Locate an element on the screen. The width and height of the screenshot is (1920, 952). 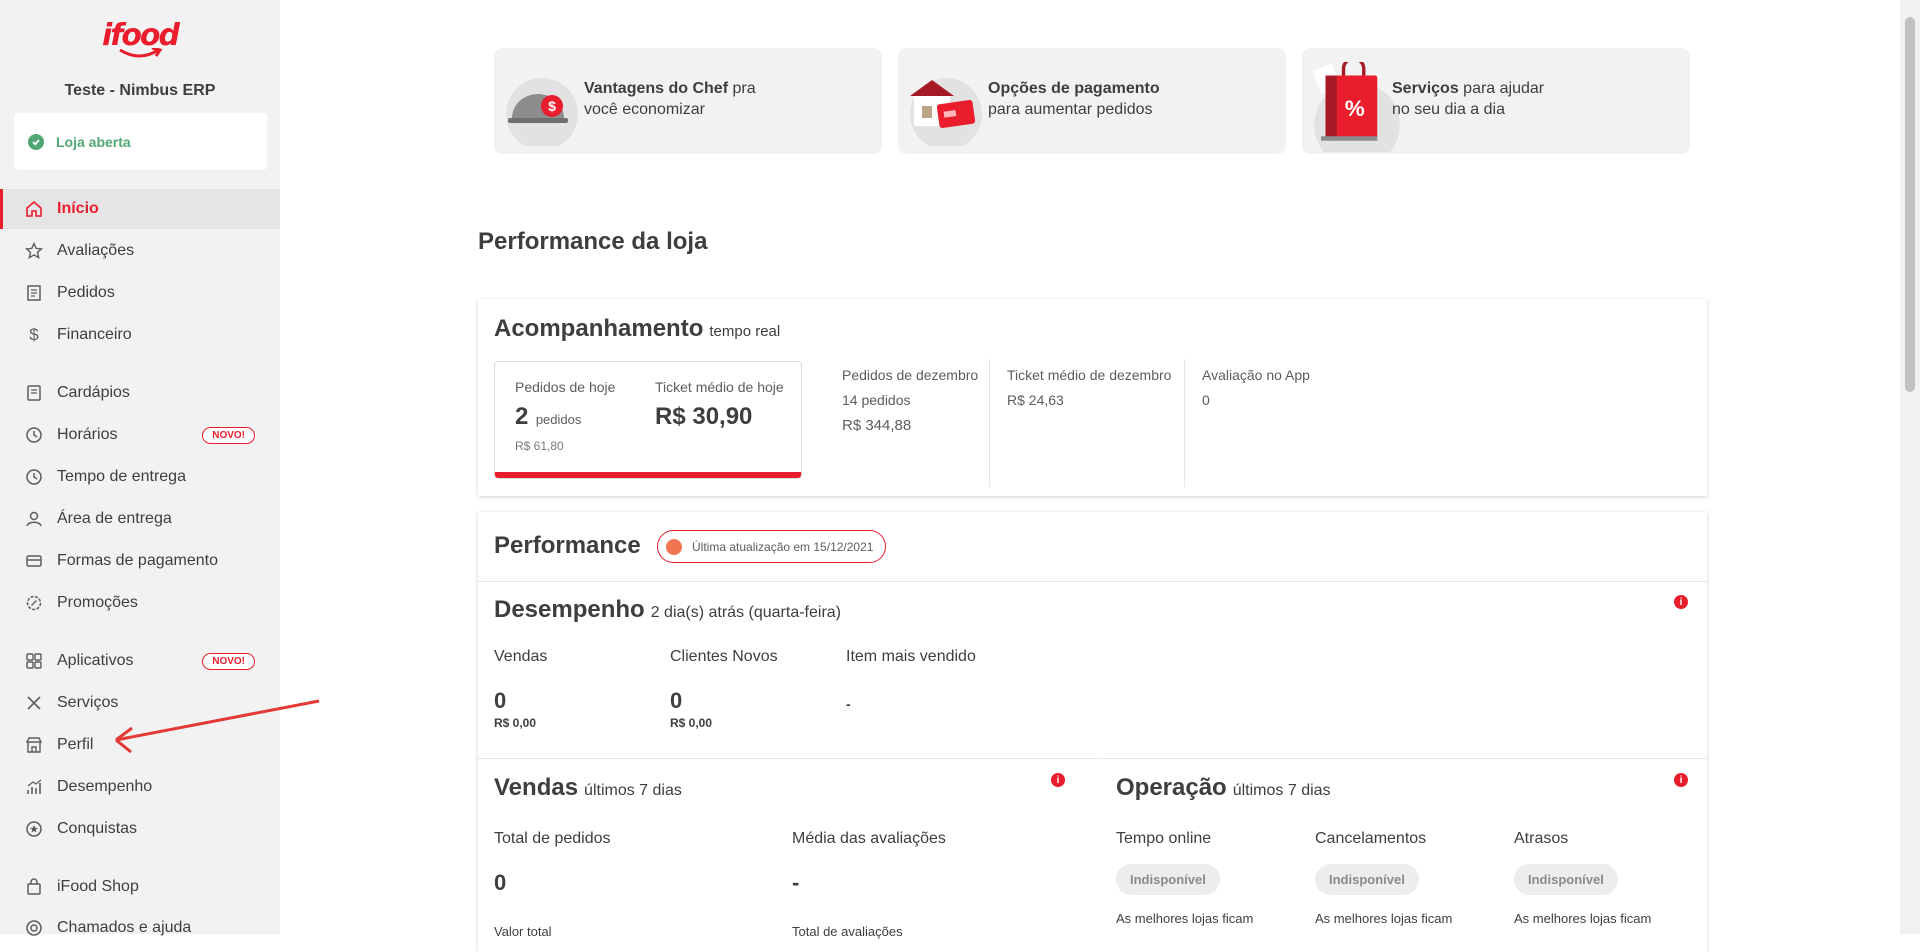
today-orders-label: Pedidos de hoje is located at coordinates (565, 387).